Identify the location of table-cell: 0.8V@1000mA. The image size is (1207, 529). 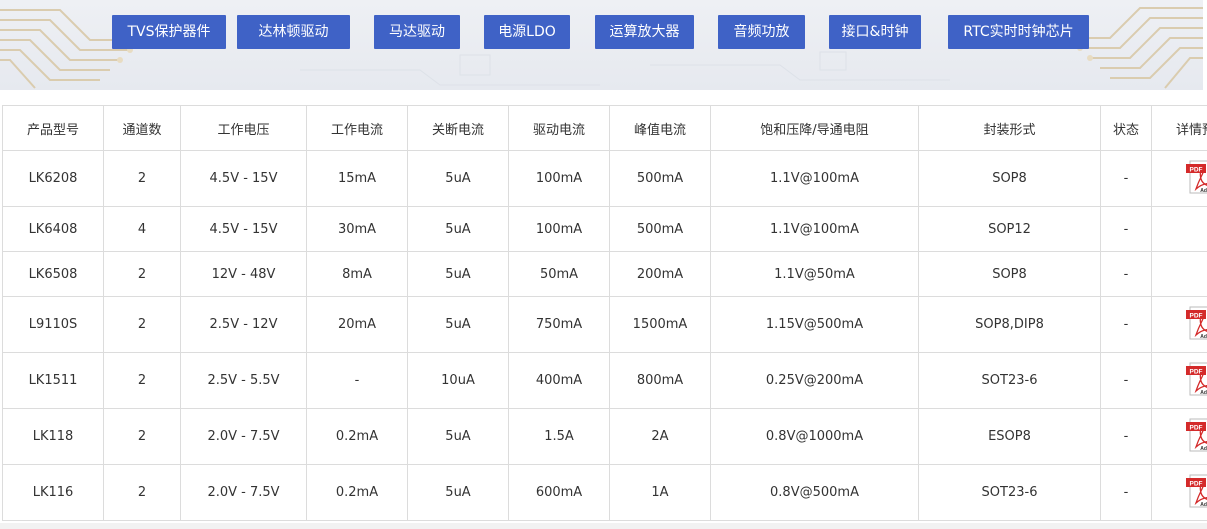
(814, 436).